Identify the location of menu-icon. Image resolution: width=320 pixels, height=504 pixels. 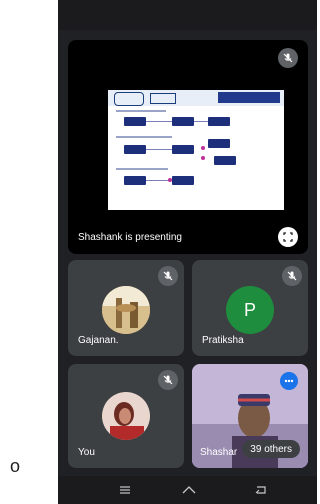
(125, 490).